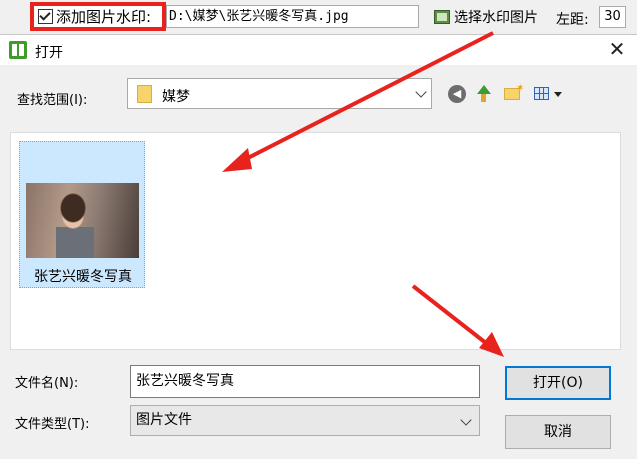 The width and height of the screenshot is (637, 459). I want to click on look-in-label: 查找范围(I):, so click(52, 100).